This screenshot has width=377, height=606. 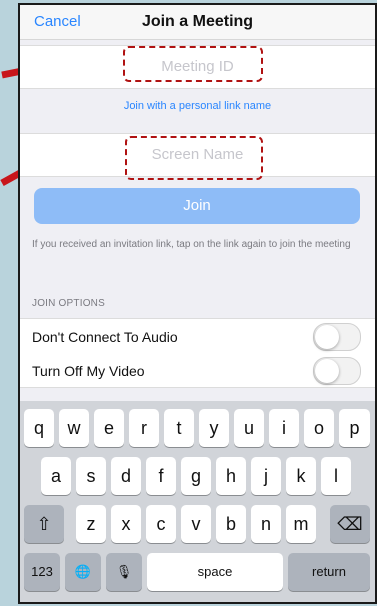 I want to click on option-label-video: Turn Off My Video, so click(x=88, y=371).